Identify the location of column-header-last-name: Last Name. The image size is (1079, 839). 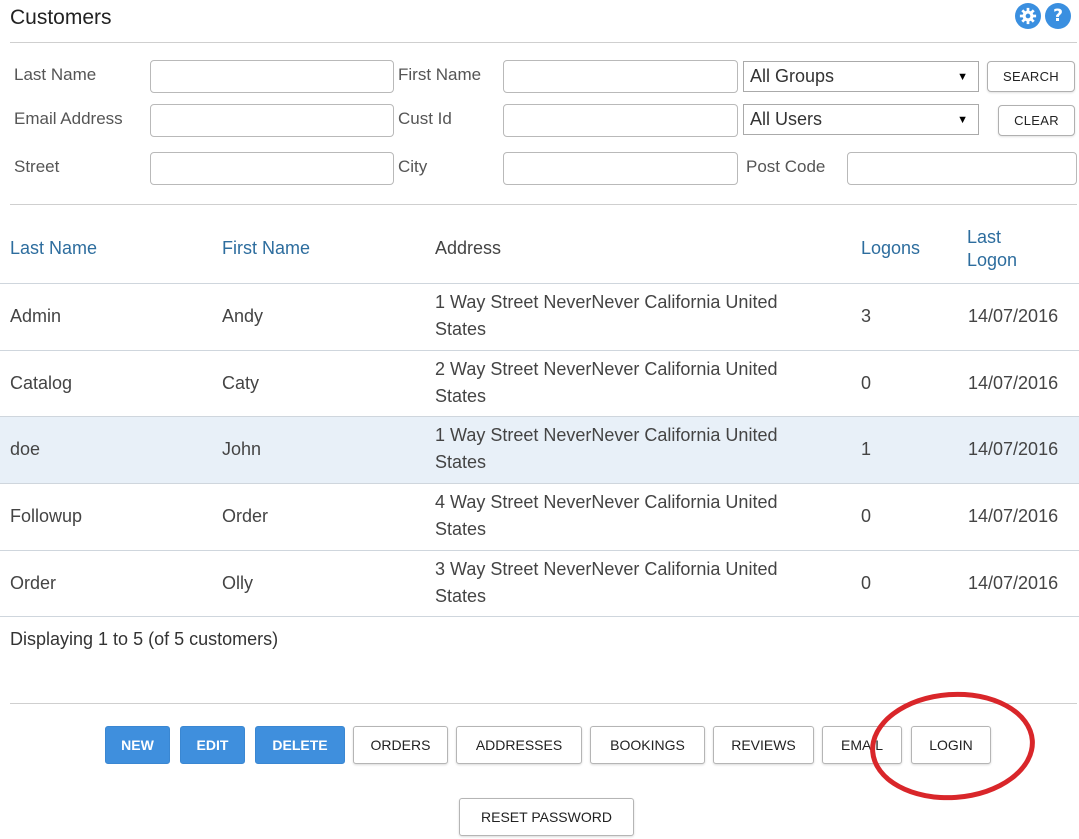
(53, 248).